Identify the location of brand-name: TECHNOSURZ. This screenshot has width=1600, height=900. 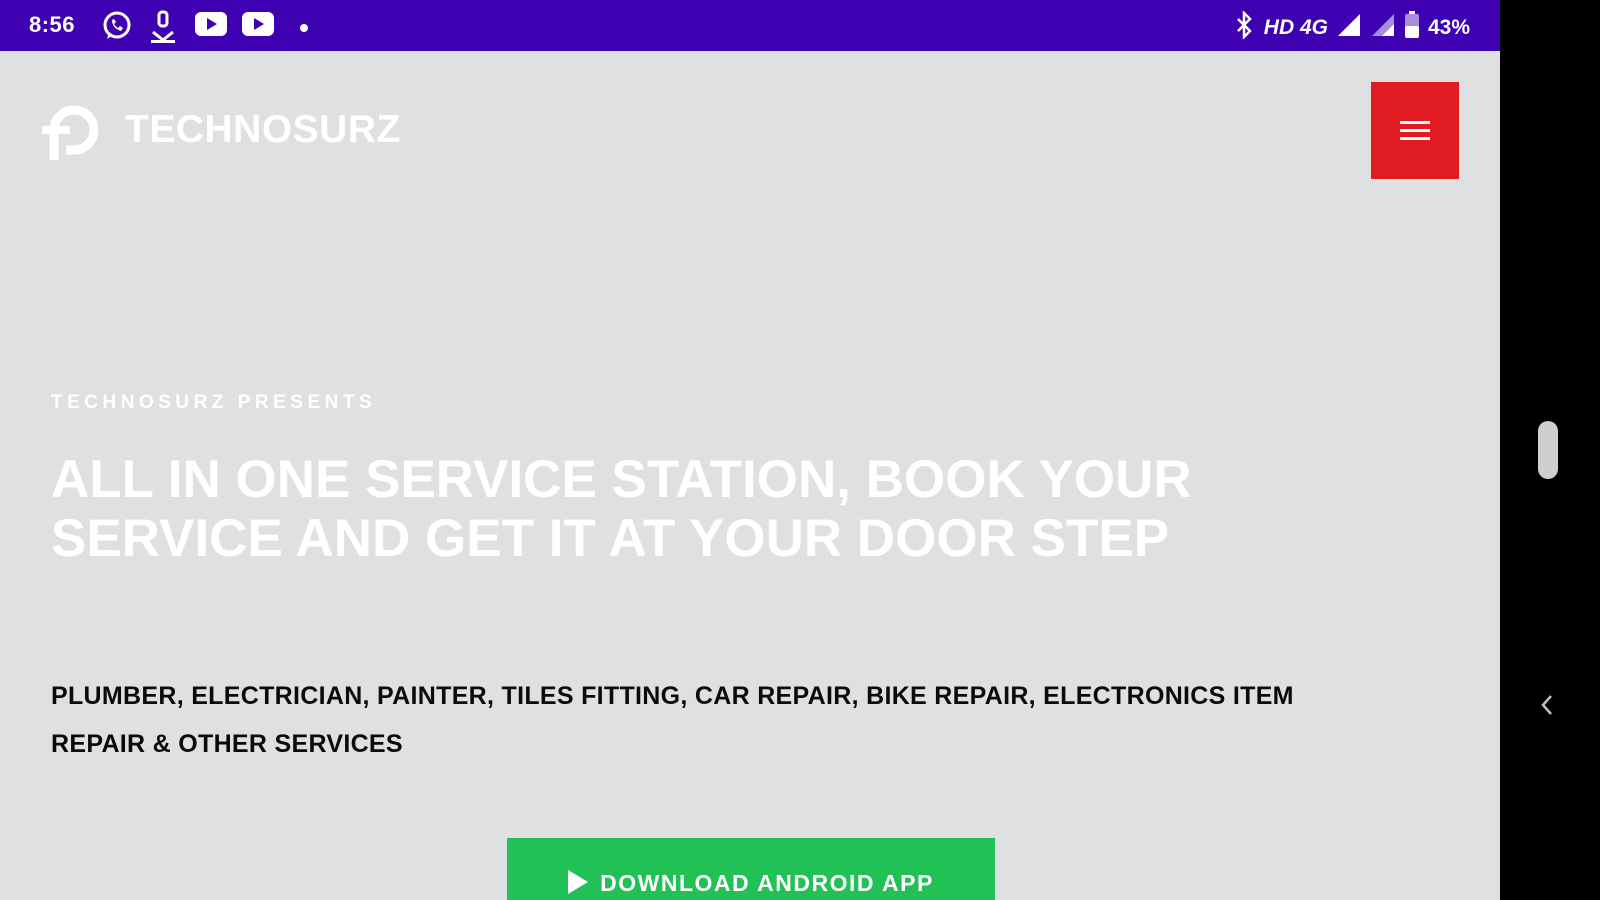
(263, 130).